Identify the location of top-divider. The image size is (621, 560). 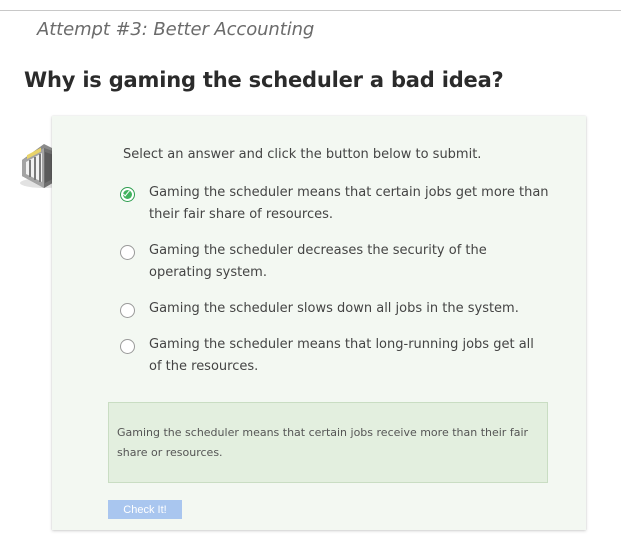
(310, 10).